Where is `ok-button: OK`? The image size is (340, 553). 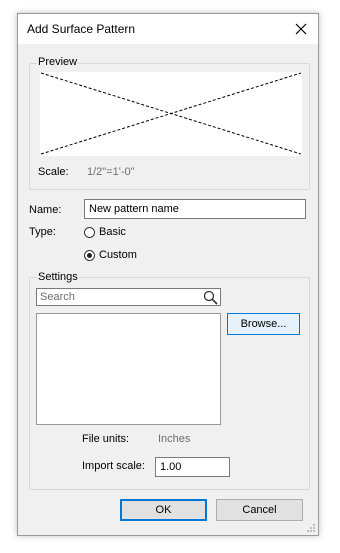
ok-button: OK is located at coordinates (163, 510).